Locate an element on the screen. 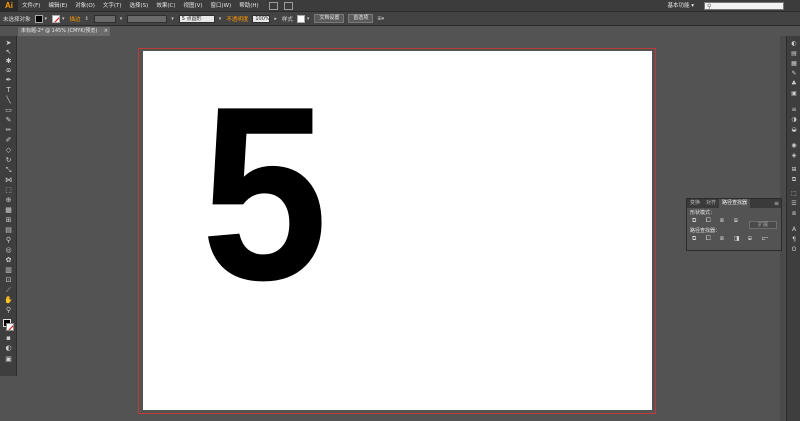 The image size is (800, 421). stroke-swatch is located at coordinates (56, 18).